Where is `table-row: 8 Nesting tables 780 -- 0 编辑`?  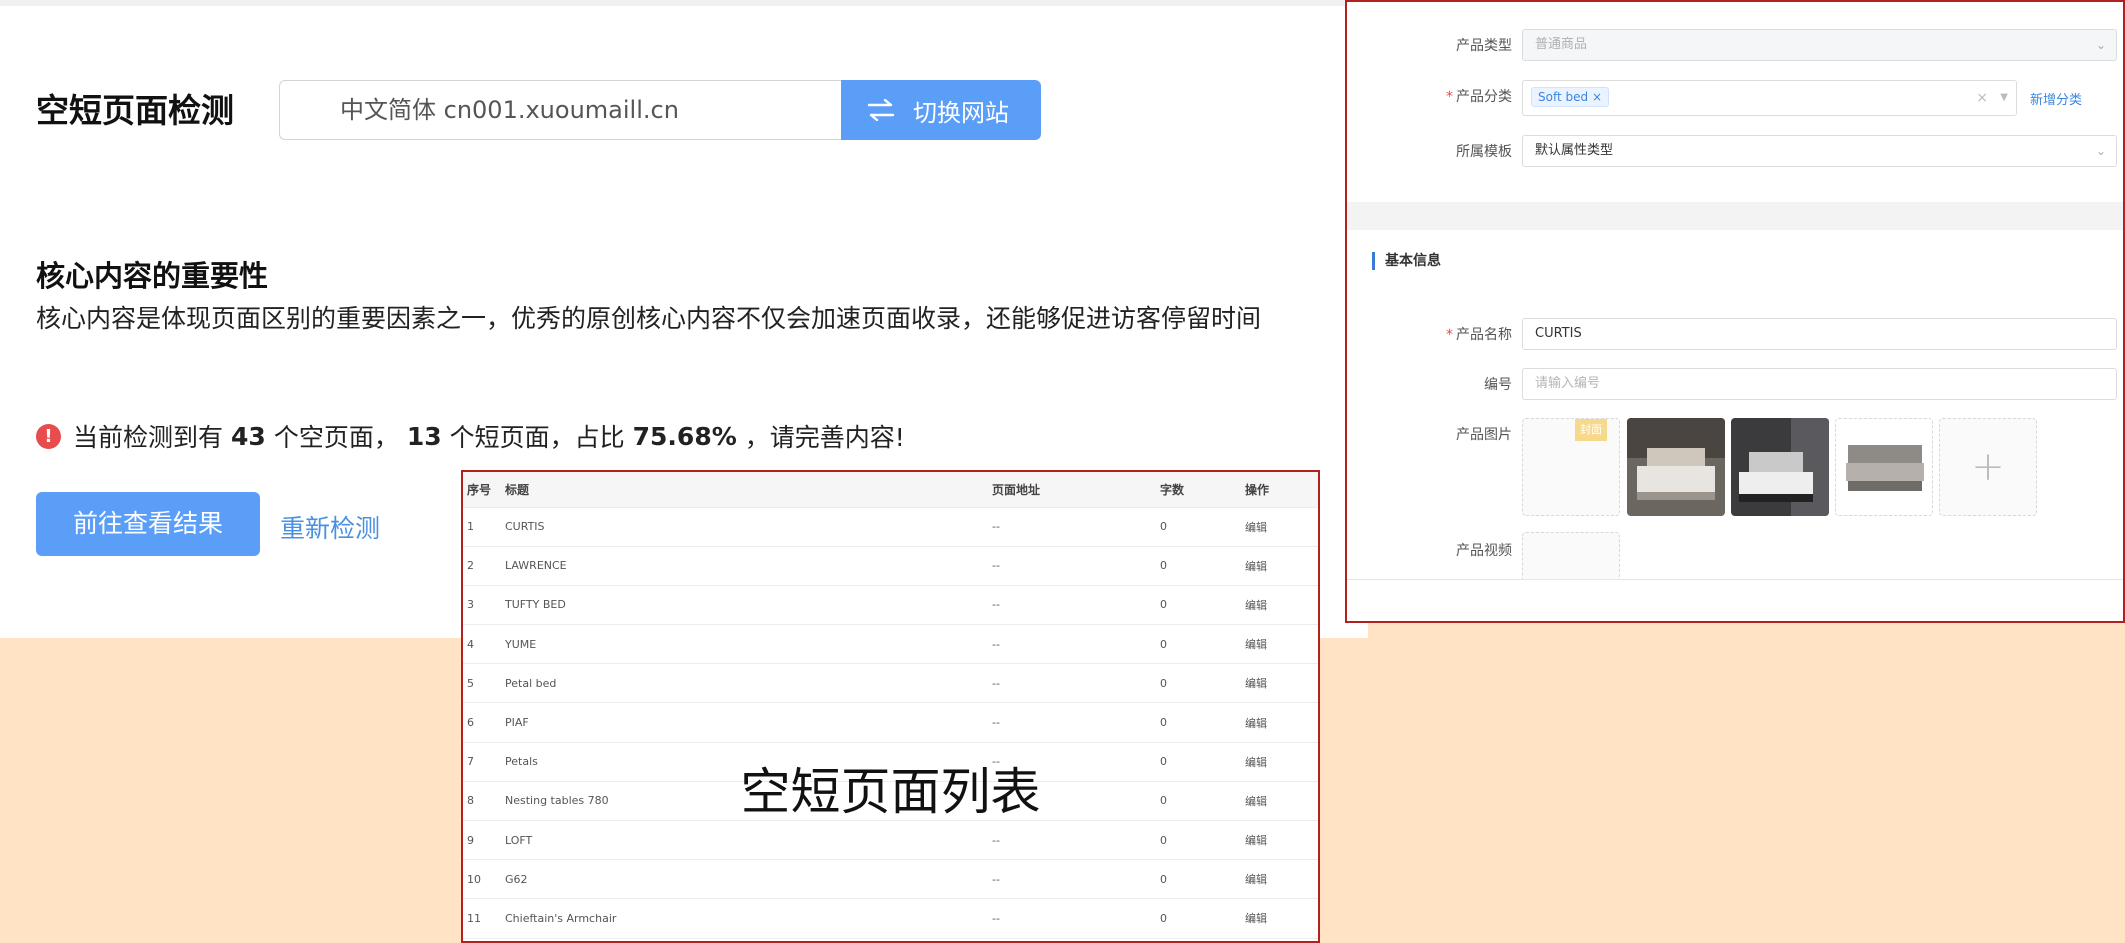
table-row: 8 Nesting tables 780 -- 0 编辑 is located at coordinates (890, 801).